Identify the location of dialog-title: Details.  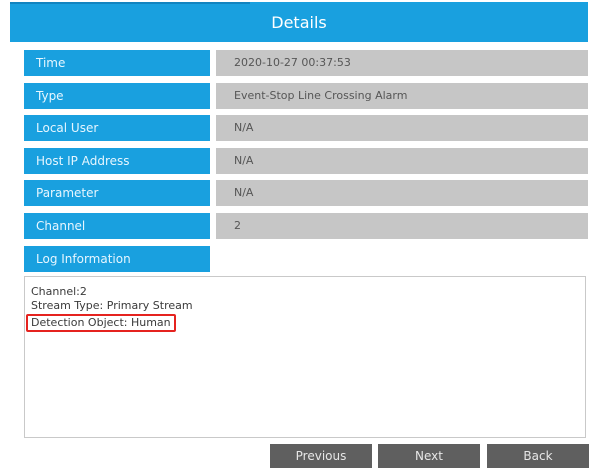
(299, 22).